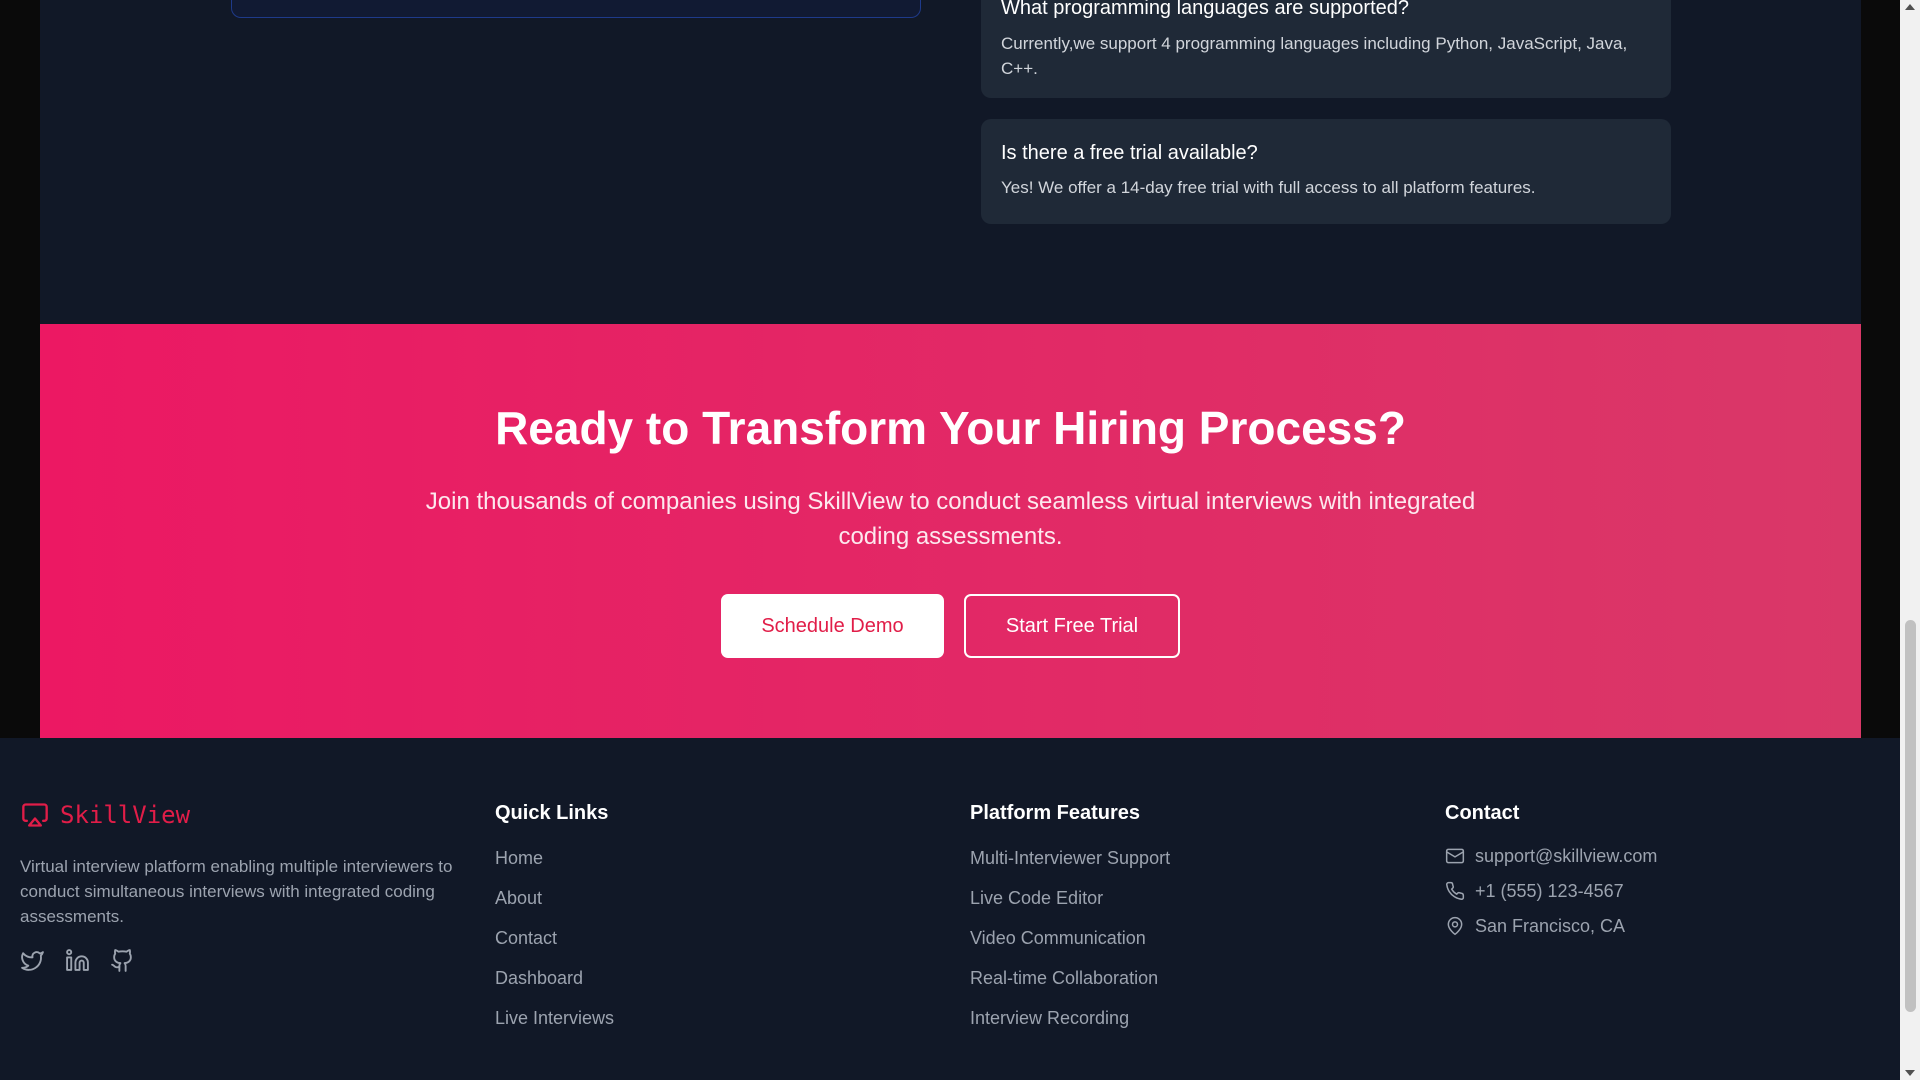 The width and height of the screenshot is (1920, 1080). I want to click on schedule-demo-button: Schedule Demo, so click(832, 626).